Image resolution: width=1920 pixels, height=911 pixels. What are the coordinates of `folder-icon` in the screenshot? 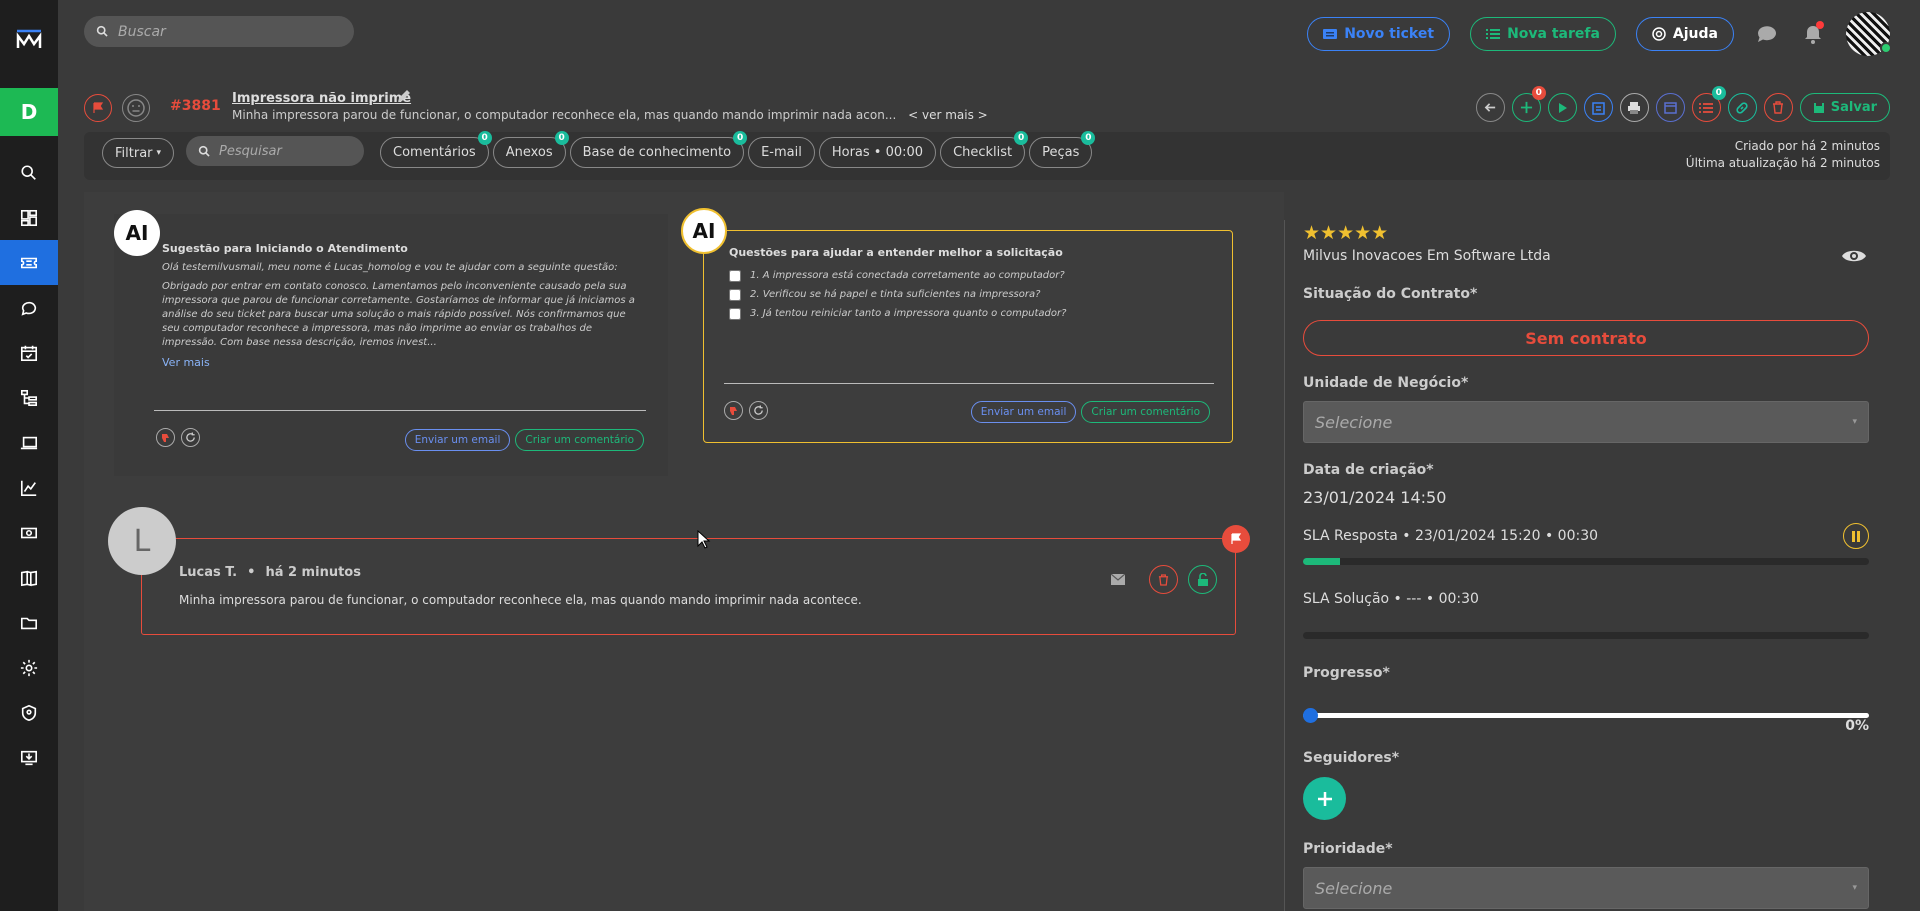 It's located at (29, 623).